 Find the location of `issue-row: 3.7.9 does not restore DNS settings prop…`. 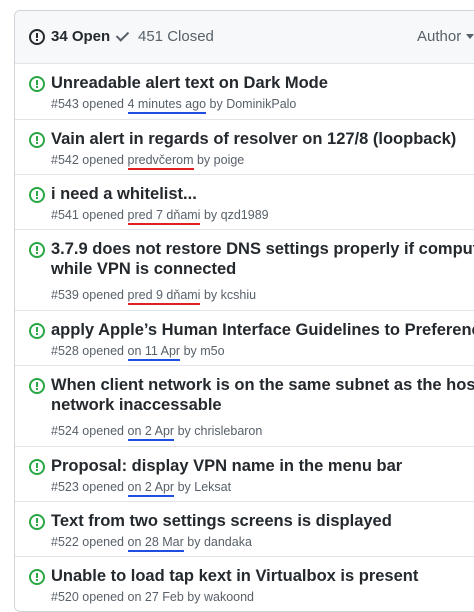

issue-row: 3.7.9 does not restore DNS settings prop… is located at coordinates (244, 270).